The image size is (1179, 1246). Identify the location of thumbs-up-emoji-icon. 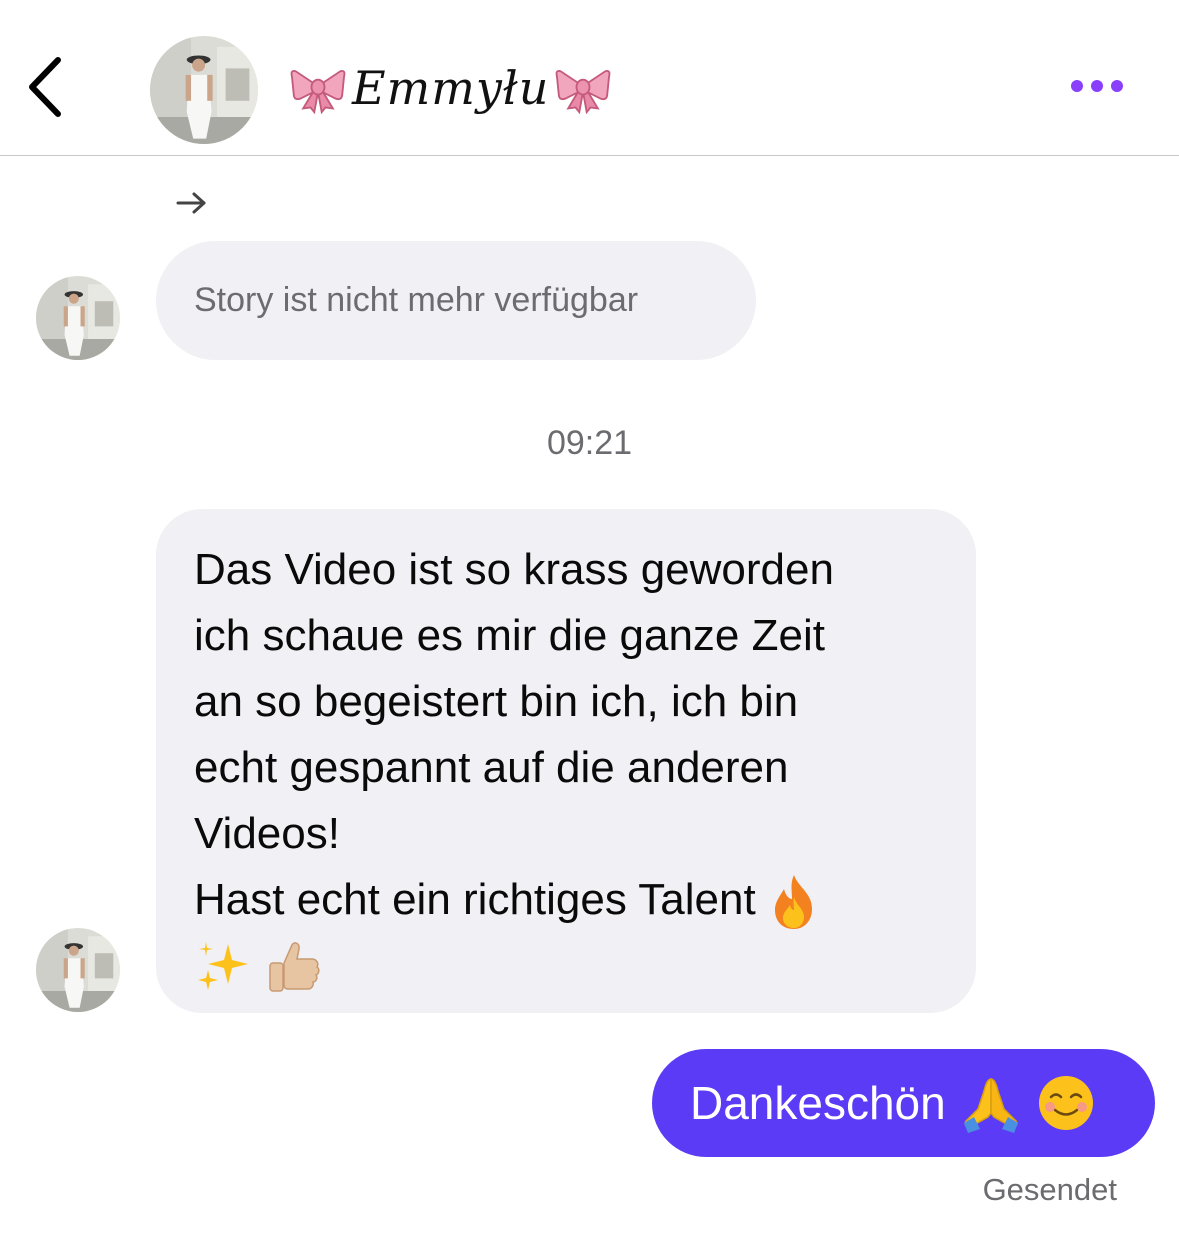
(294, 967).